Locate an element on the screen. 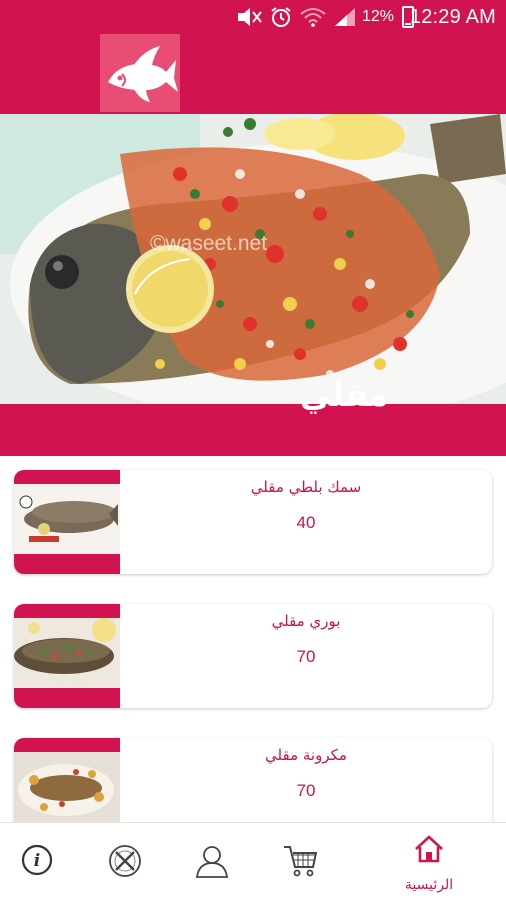 Image resolution: width=506 pixels, height=901 pixels. nav-home: الرئيسية is located at coordinates (429, 863).